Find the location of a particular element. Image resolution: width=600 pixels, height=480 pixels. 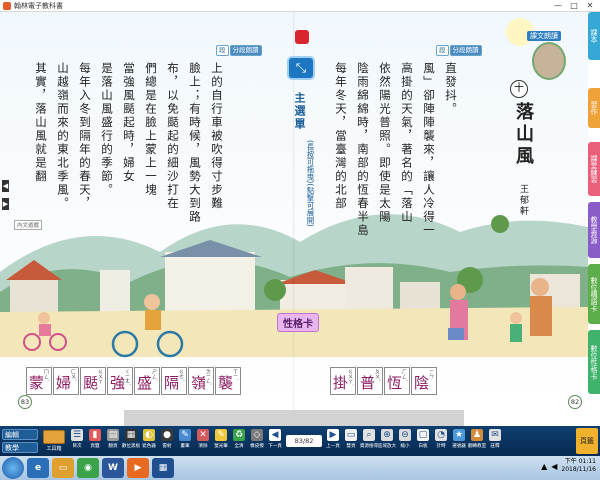

clock: 下午 01:11 2018/11/16 is located at coordinates (578, 466).